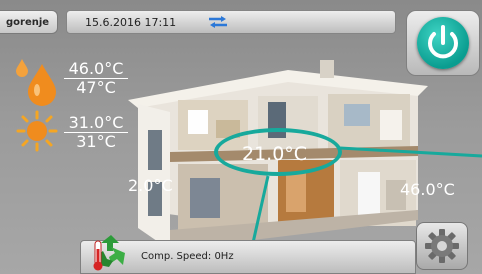  I want to click on brand-logo: gorenje, so click(29, 22).